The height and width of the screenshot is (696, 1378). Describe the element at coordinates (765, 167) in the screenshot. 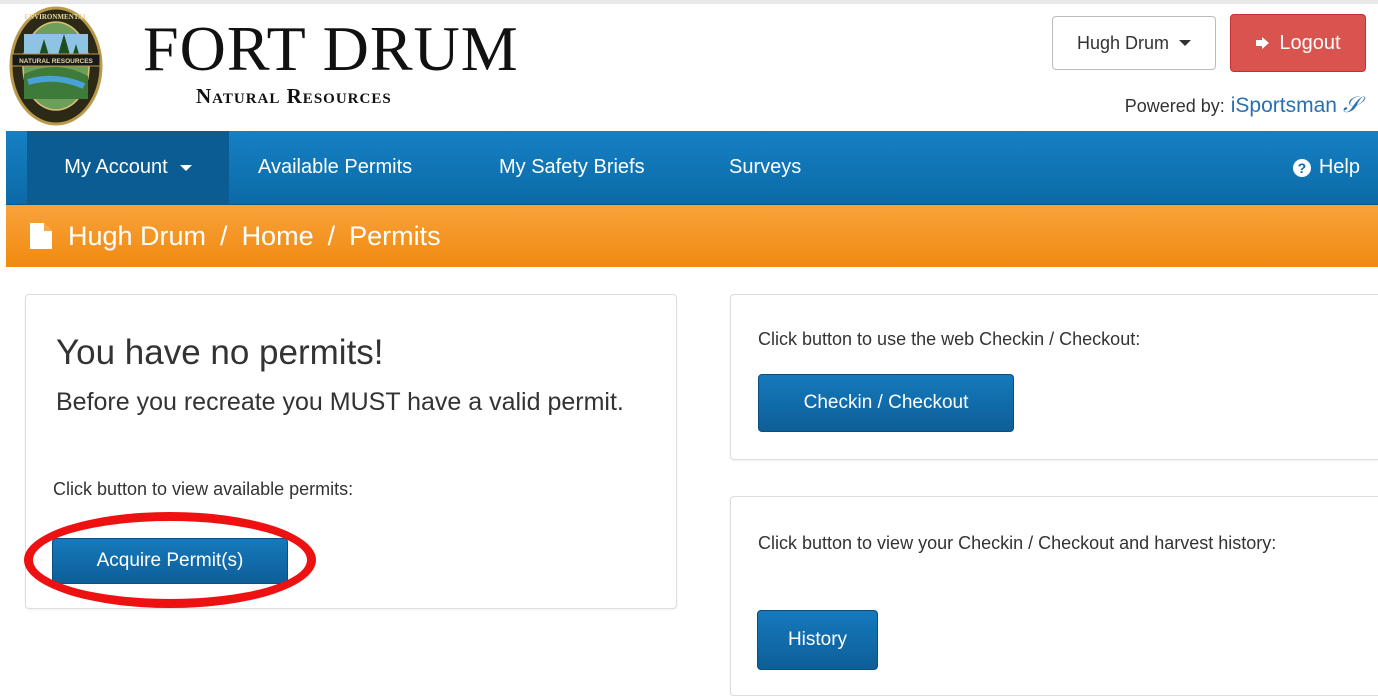

I see `nav-surveys: Surveys` at that location.